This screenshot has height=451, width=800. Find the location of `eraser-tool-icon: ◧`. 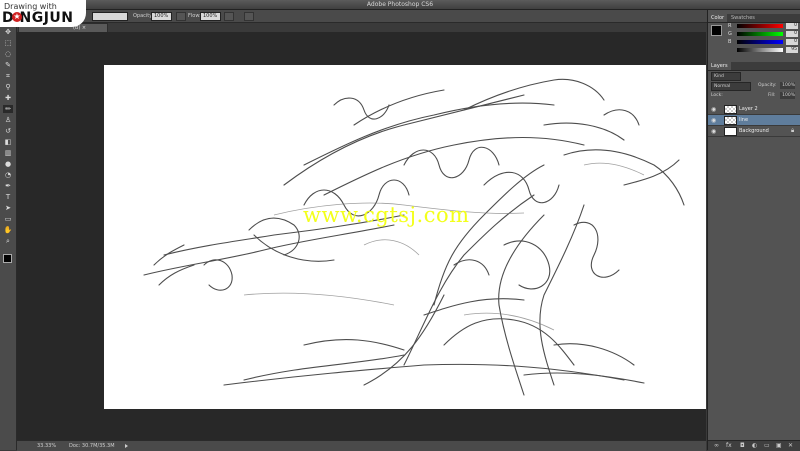

eraser-tool-icon: ◧ is located at coordinates (8, 142).